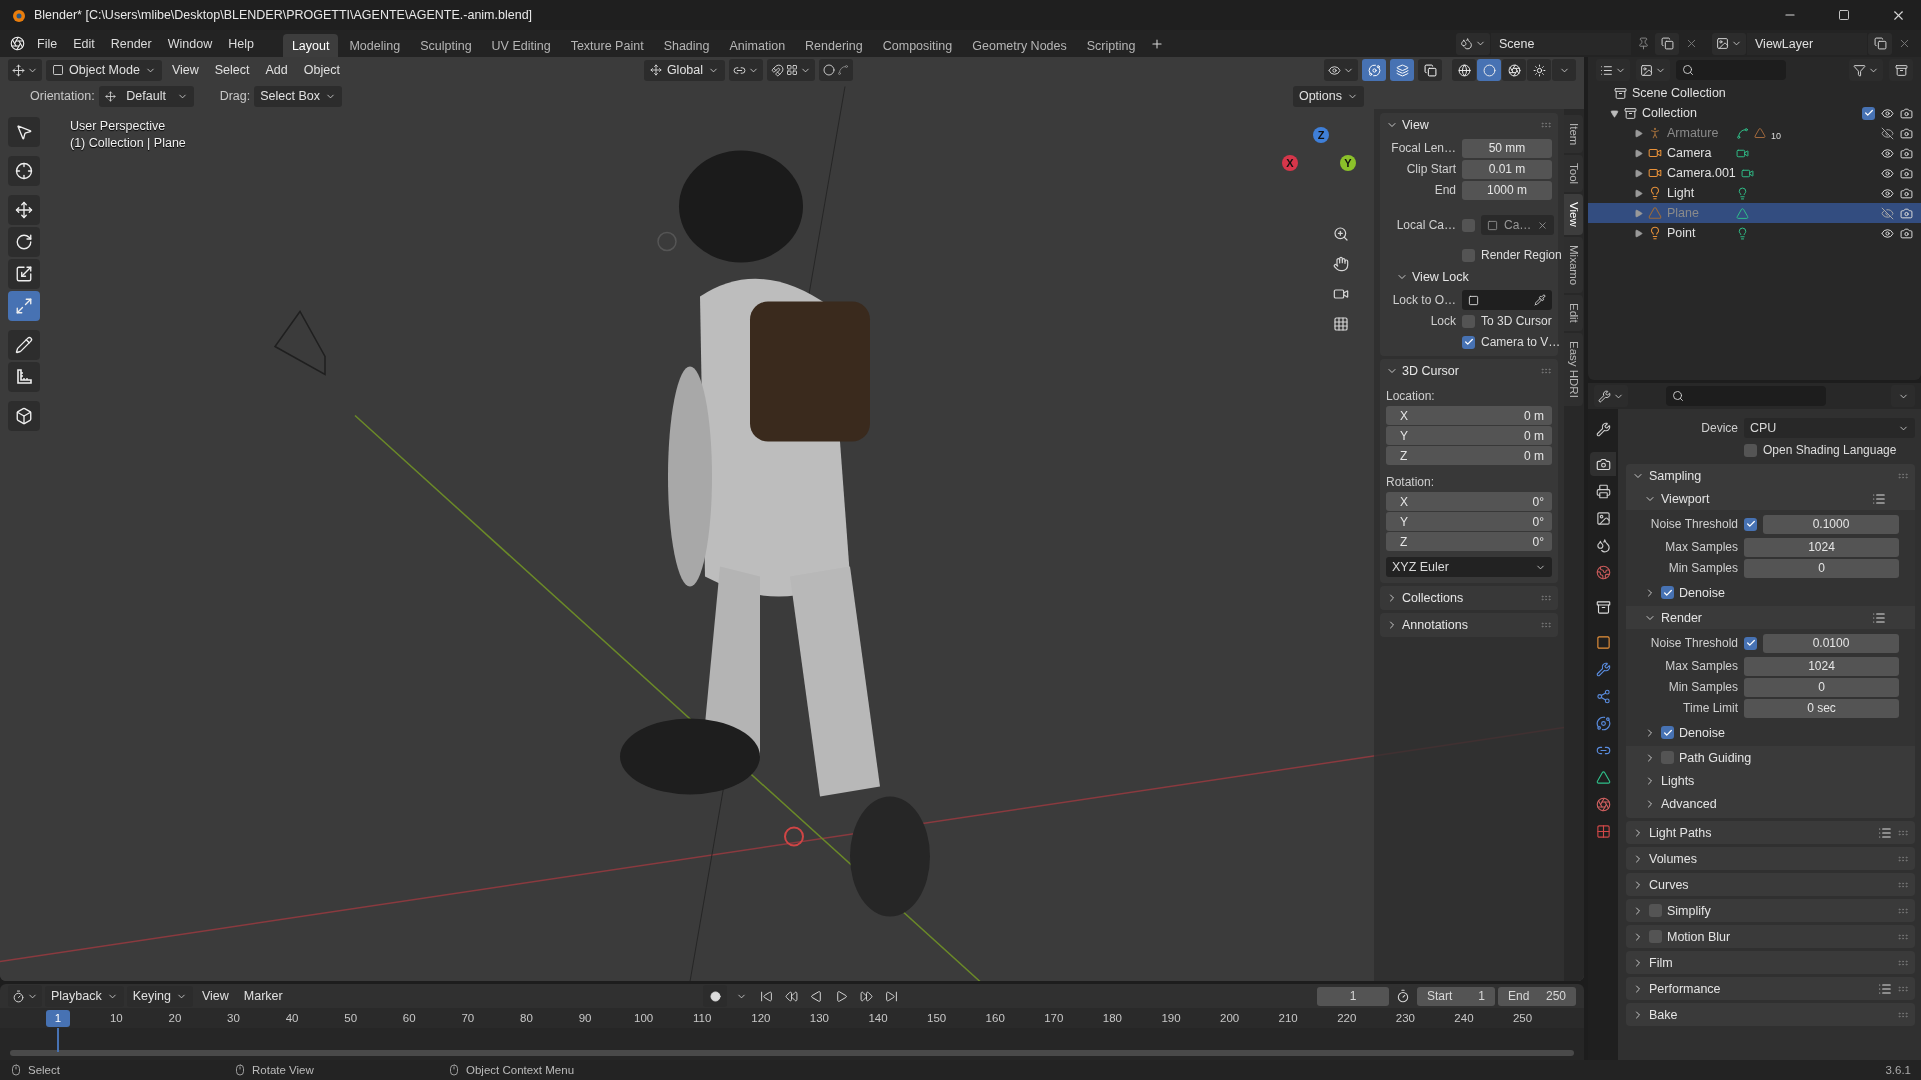 This screenshot has width=1921, height=1080. I want to click on vector-field: Z 0 m, so click(1469, 455).